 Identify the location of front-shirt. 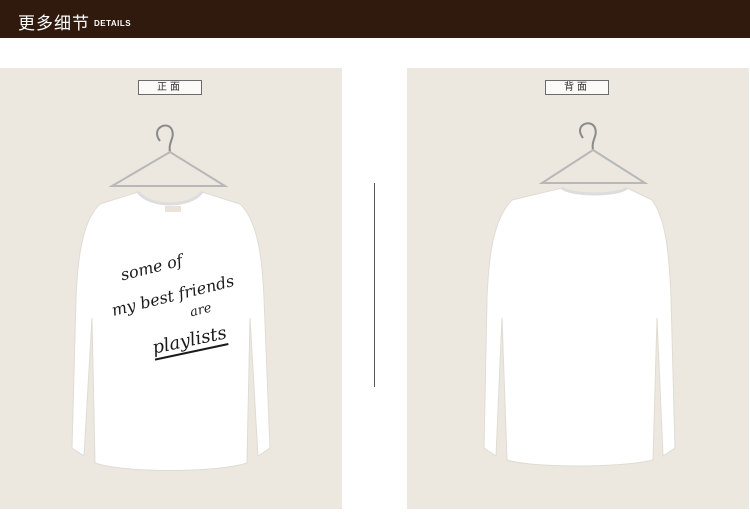
(171, 331).